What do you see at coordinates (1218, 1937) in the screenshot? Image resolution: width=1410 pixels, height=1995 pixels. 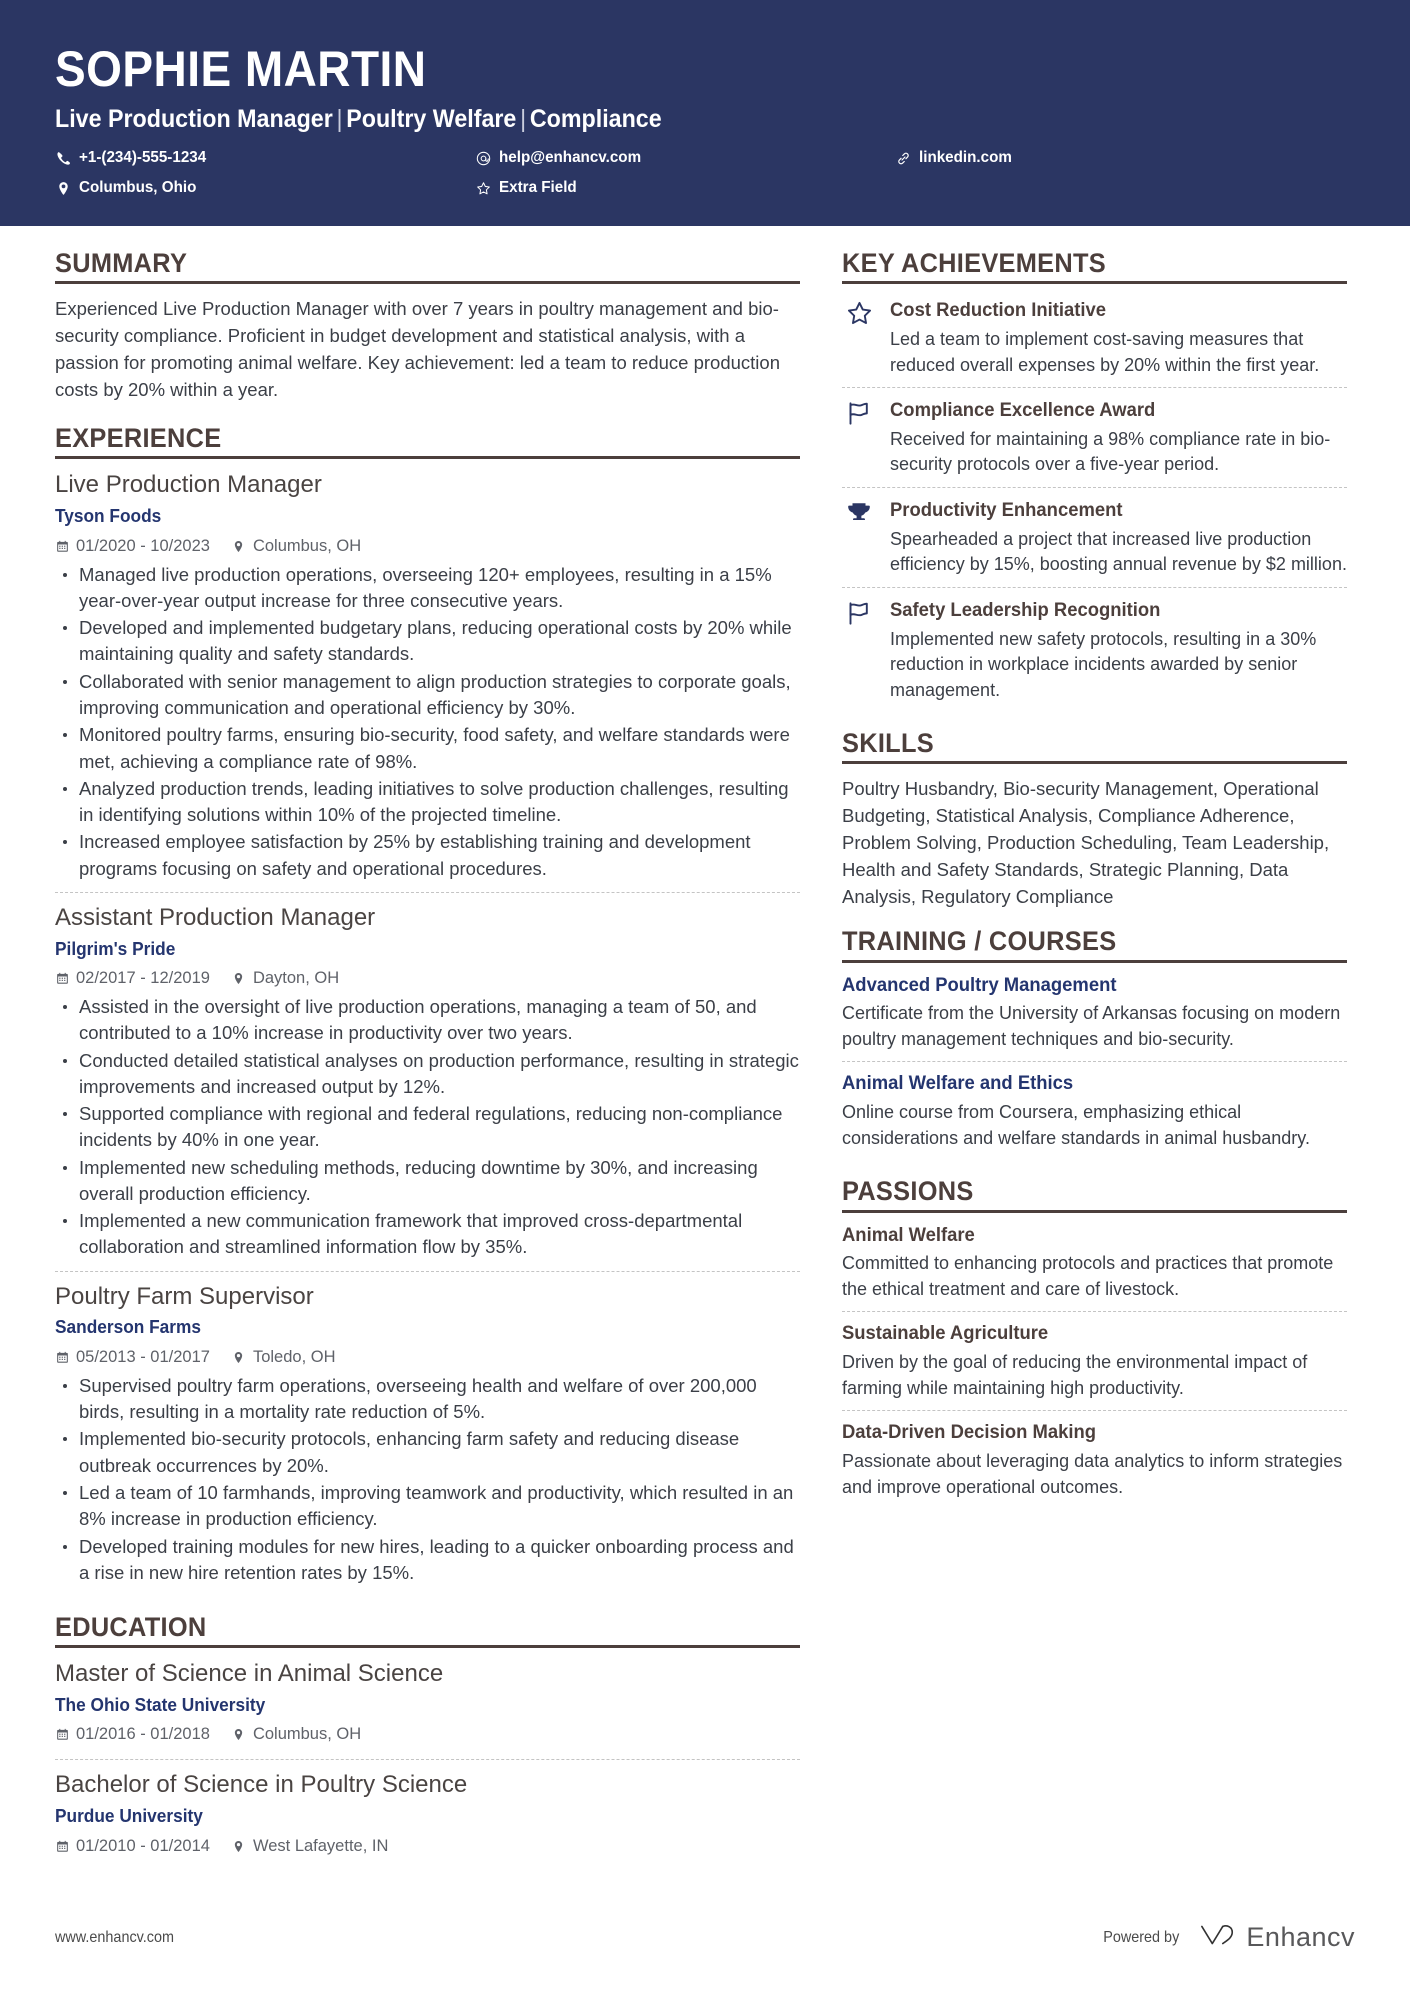 I see `enhancv-mark-icon` at bounding box center [1218, 1937].